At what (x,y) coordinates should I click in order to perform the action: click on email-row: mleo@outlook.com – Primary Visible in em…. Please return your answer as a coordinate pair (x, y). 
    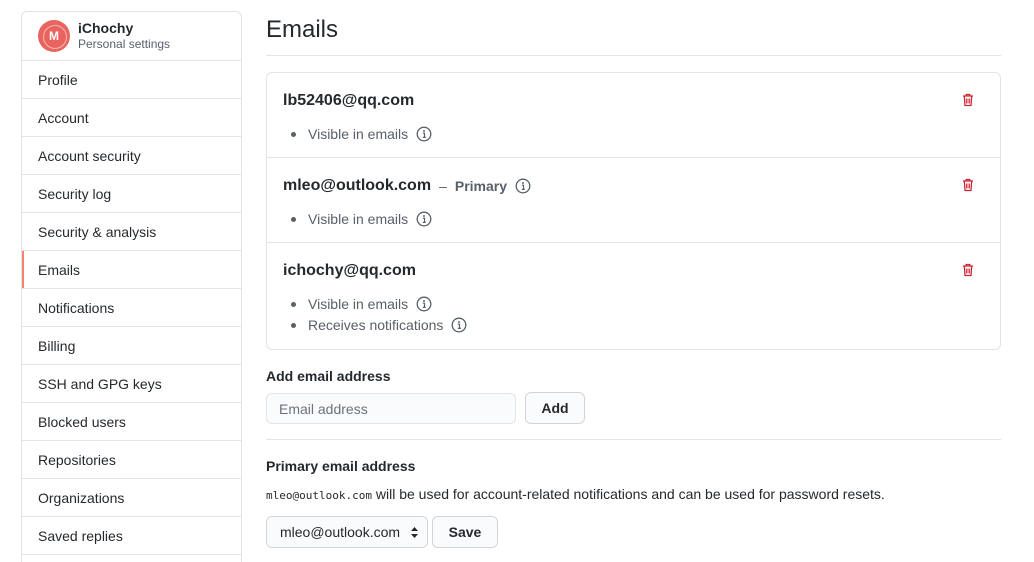
    Looking at the image, I should click on (633, 200).